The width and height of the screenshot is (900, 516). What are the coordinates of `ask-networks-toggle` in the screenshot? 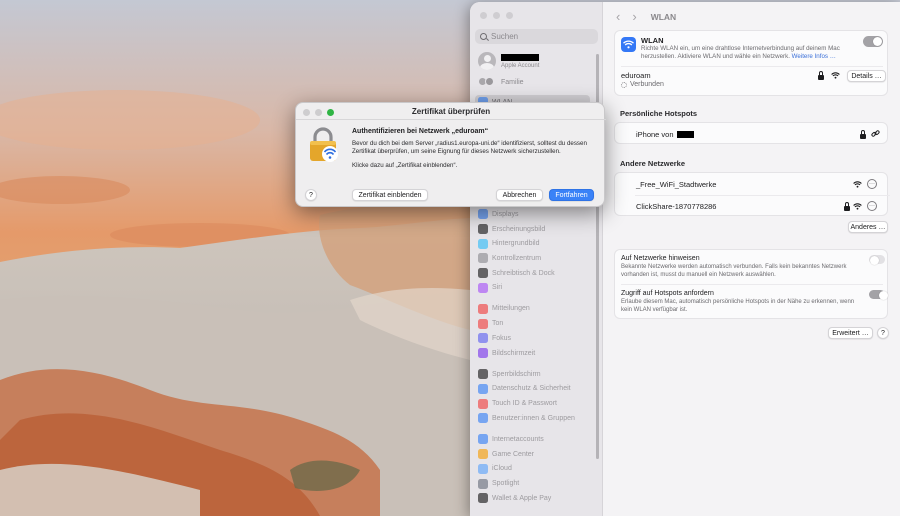 It's located at (877, 260).